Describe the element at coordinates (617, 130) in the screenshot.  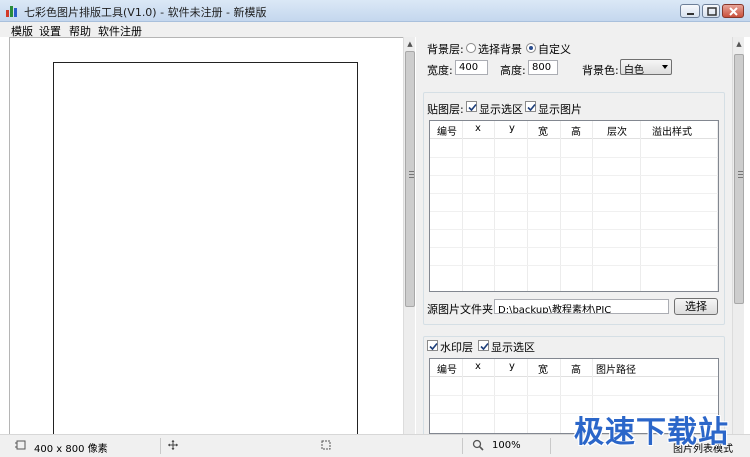
I see `sticker-col-layer: 层次` at that location.